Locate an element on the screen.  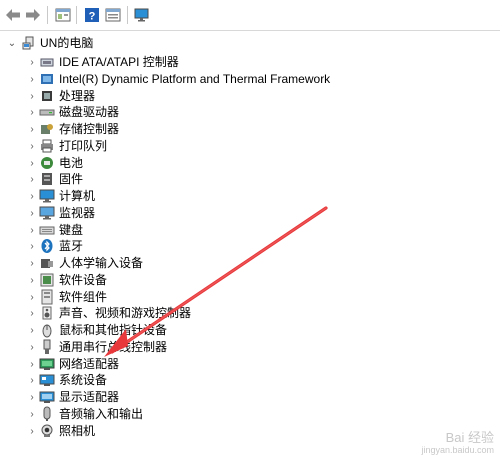
system-device-icon is located at coordinates (47, 380).